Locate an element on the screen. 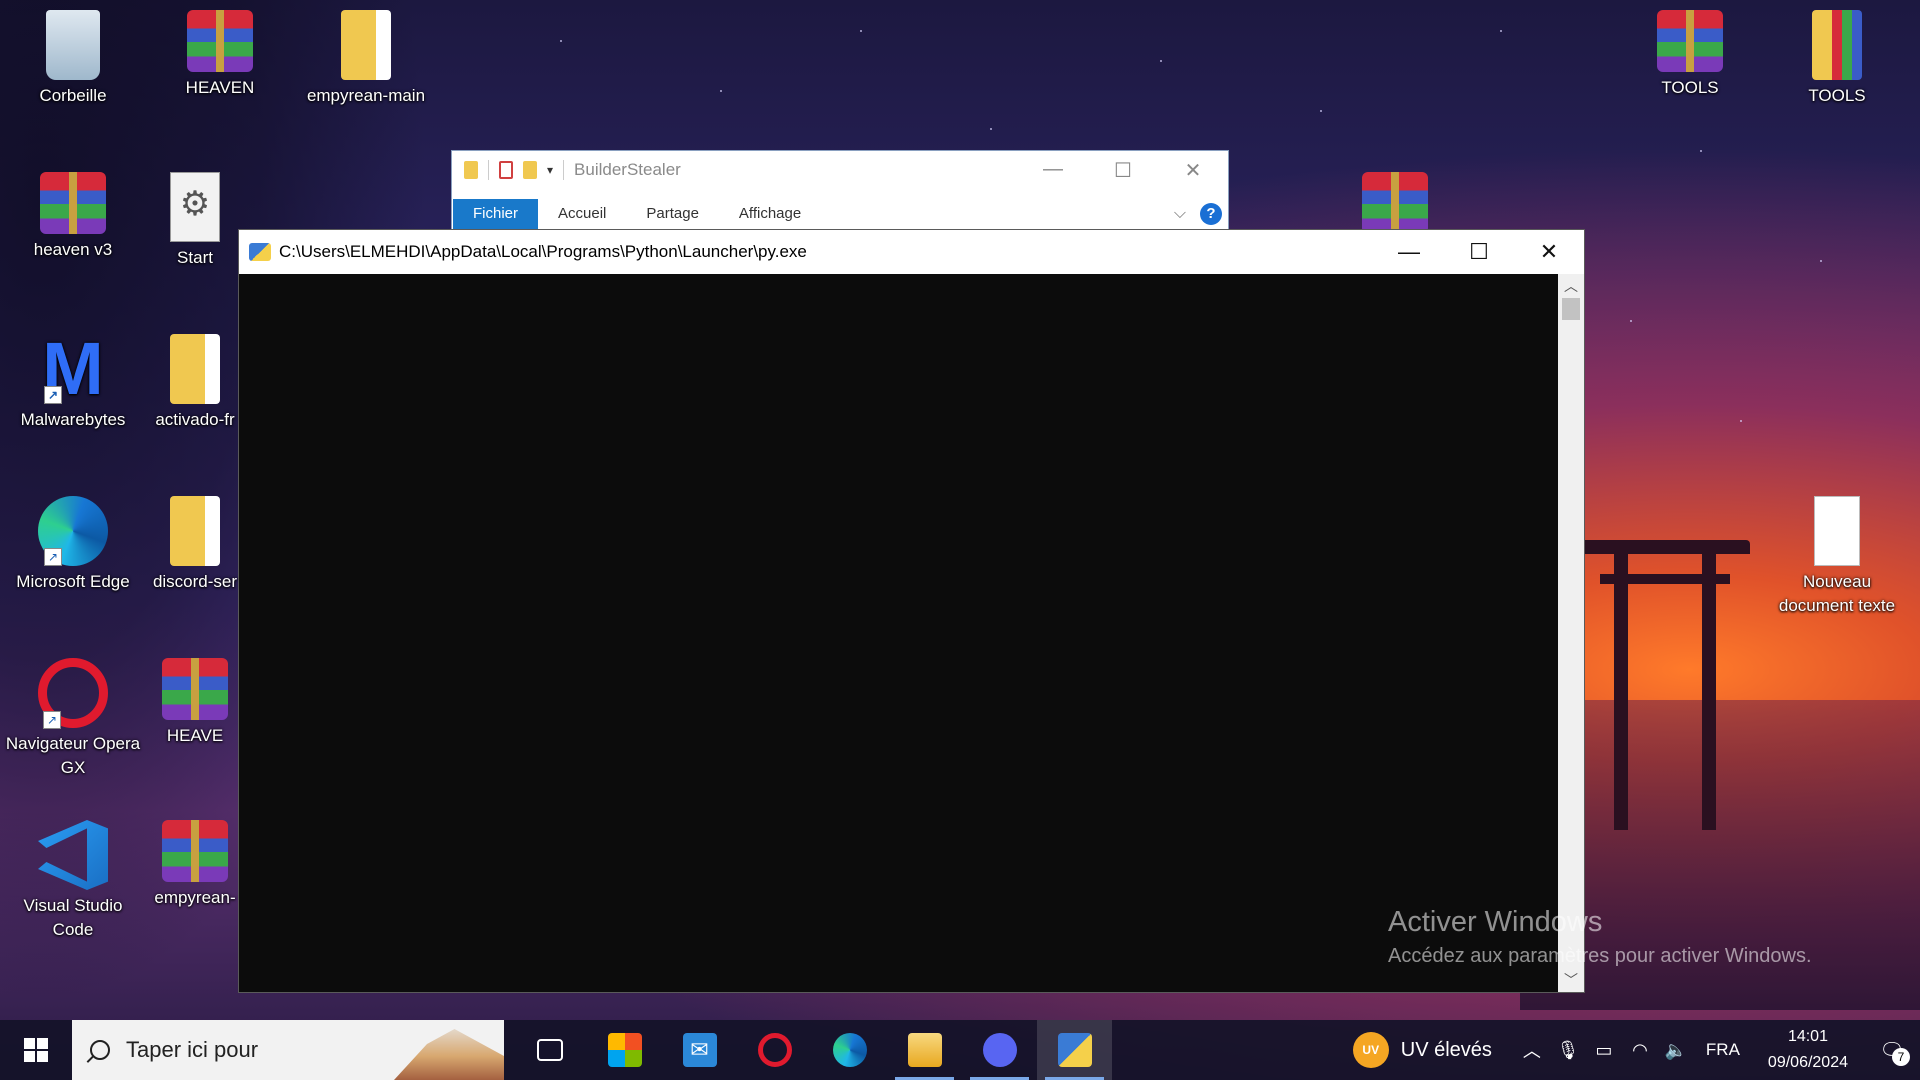 The image size is (1920, 1080). desktop-icon-heave: HEAVE is located at coordinates (195, 698).